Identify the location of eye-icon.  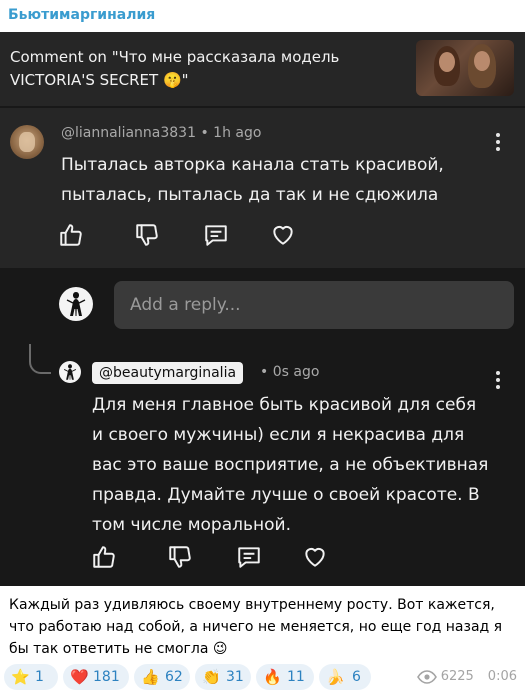
(426, 676).